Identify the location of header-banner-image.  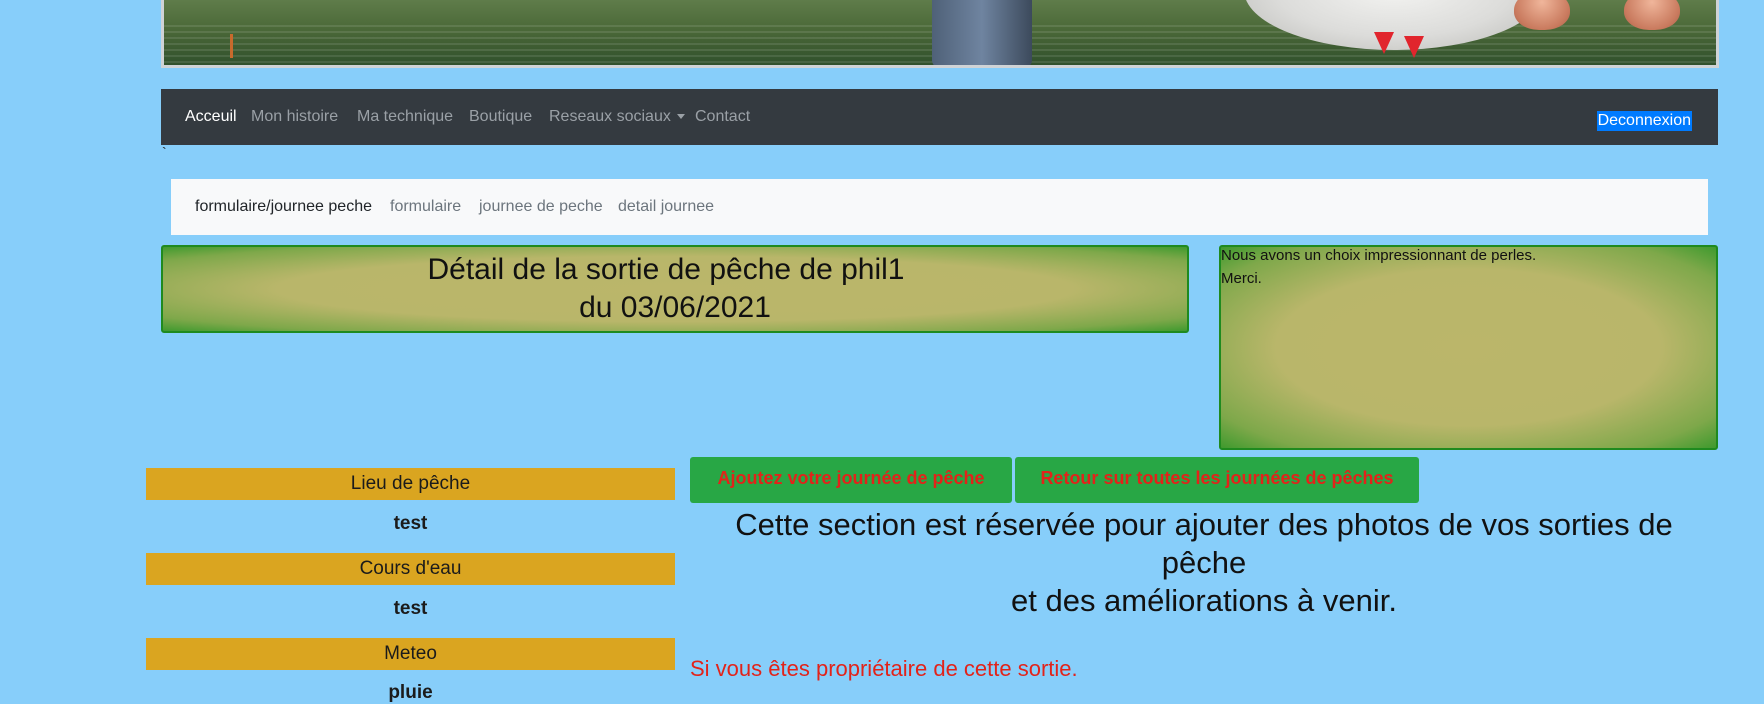
(940, 34).